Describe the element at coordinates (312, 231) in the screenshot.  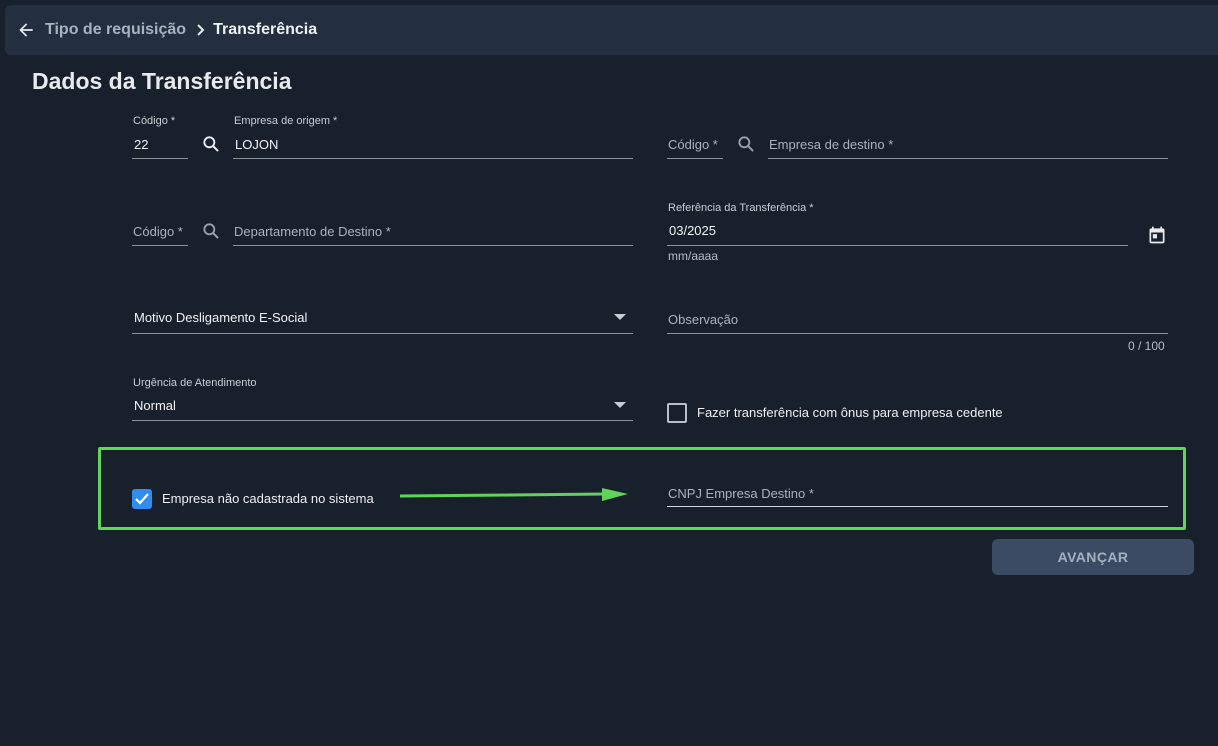
I see `departamento-input: Departamento de Destino *` at that location.